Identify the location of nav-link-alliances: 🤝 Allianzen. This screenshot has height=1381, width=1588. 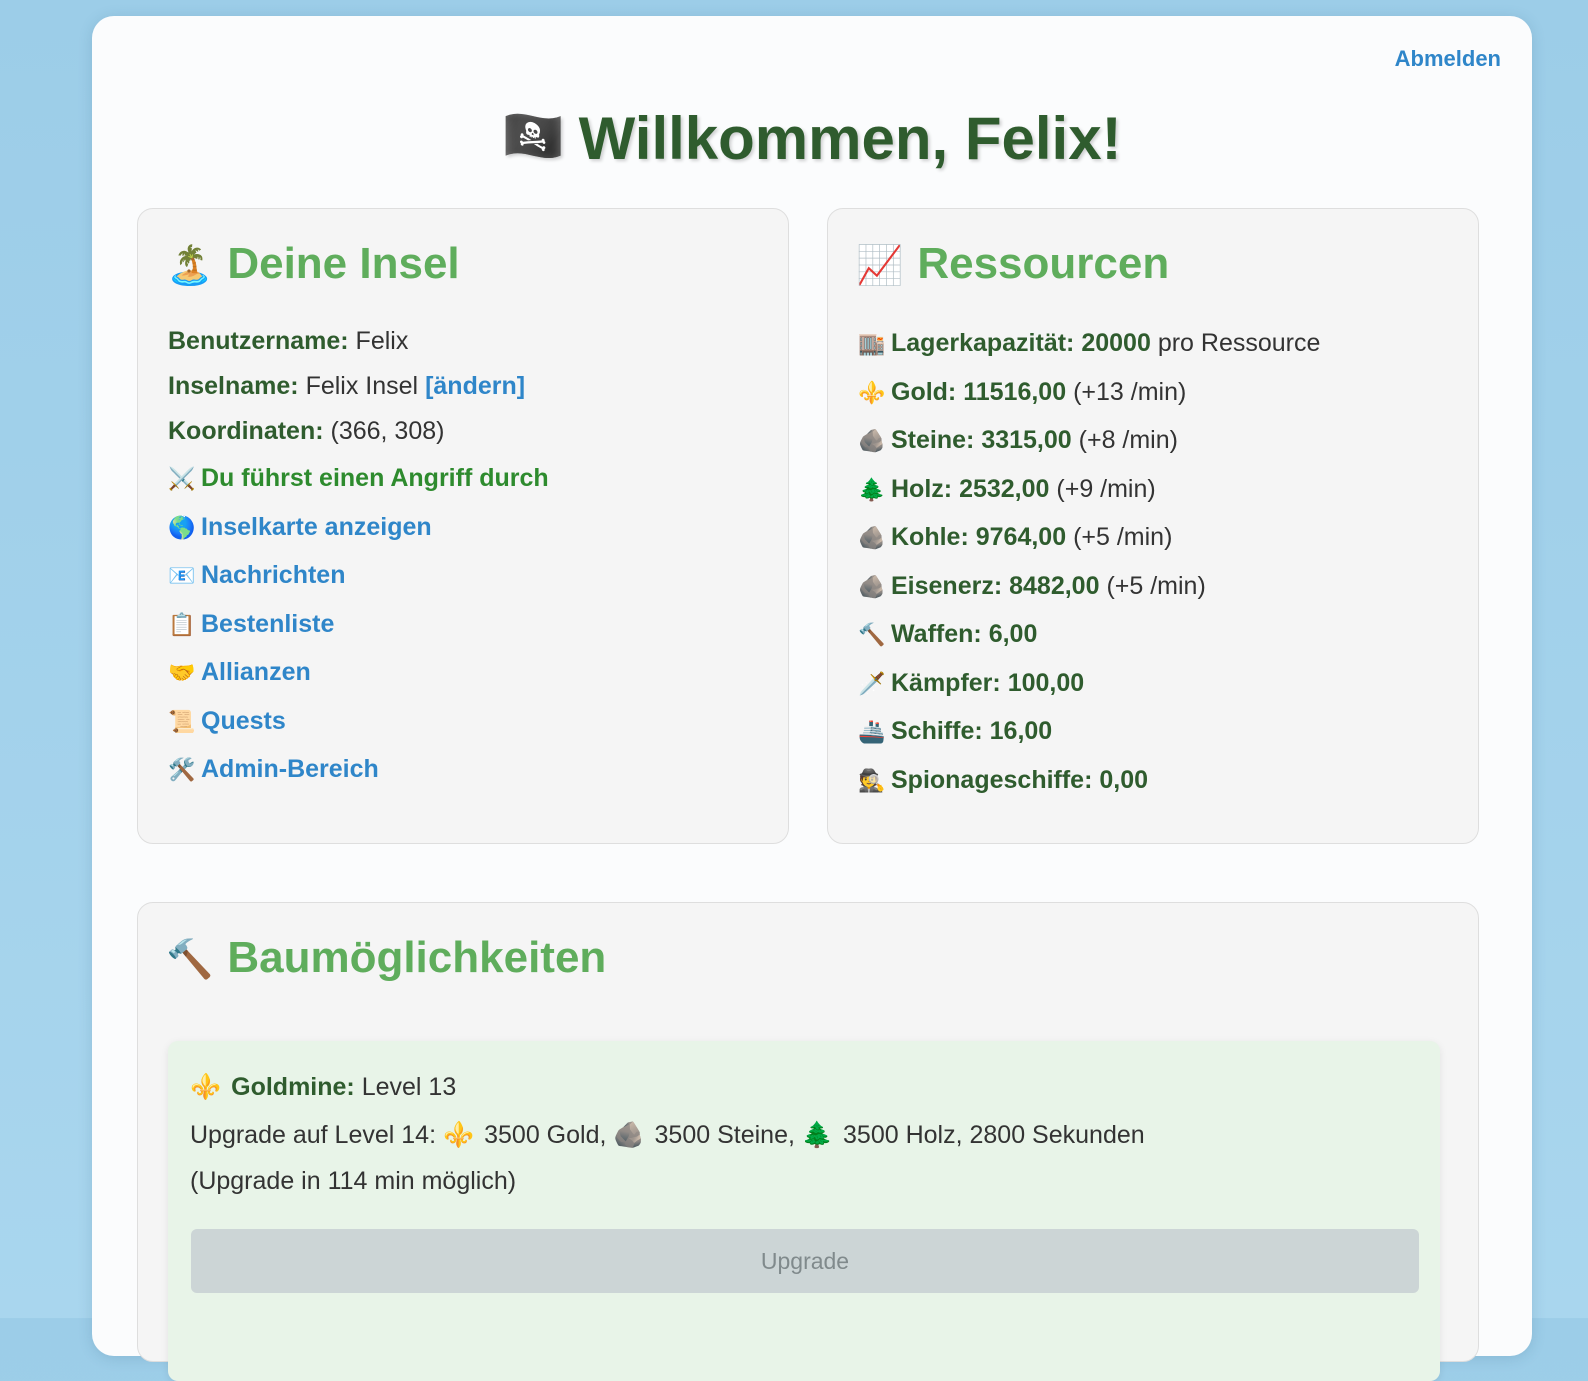
(358, 682).